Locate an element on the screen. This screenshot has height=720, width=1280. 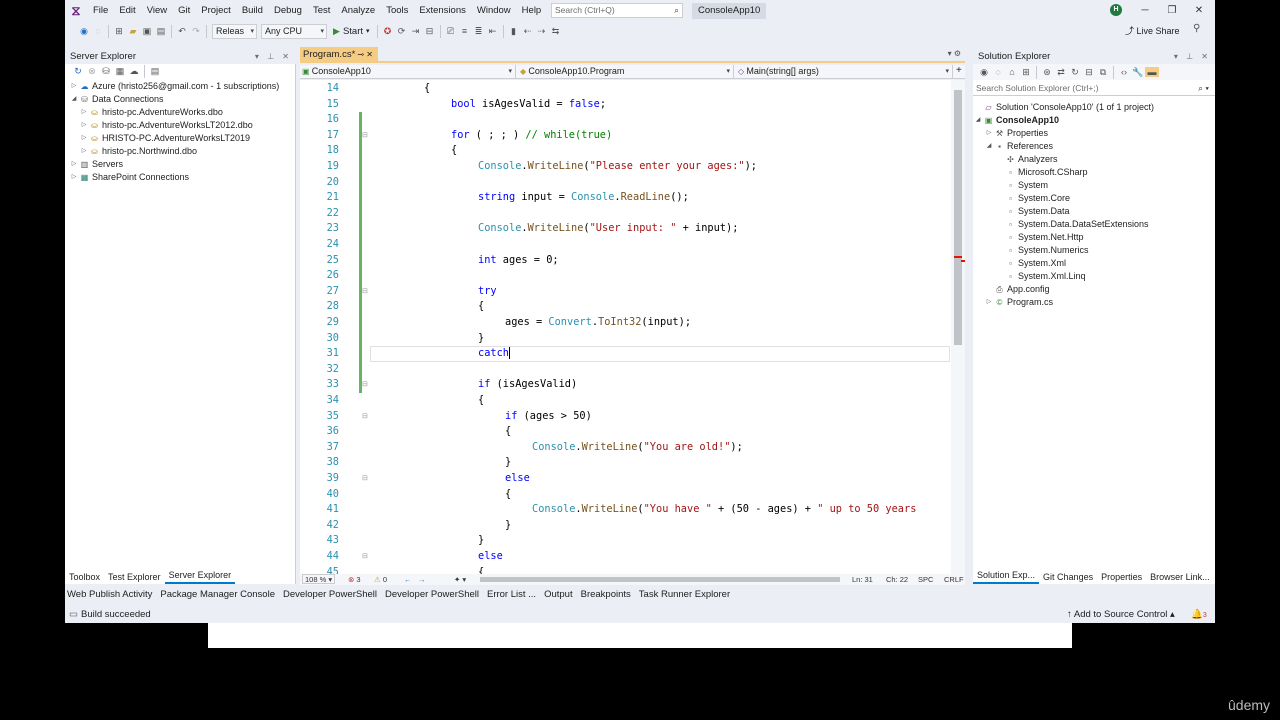
solution-search-input: Search Solution Explorer (Ctrl+;) ⌕ ▾ is located at coordinates (1094, 88).